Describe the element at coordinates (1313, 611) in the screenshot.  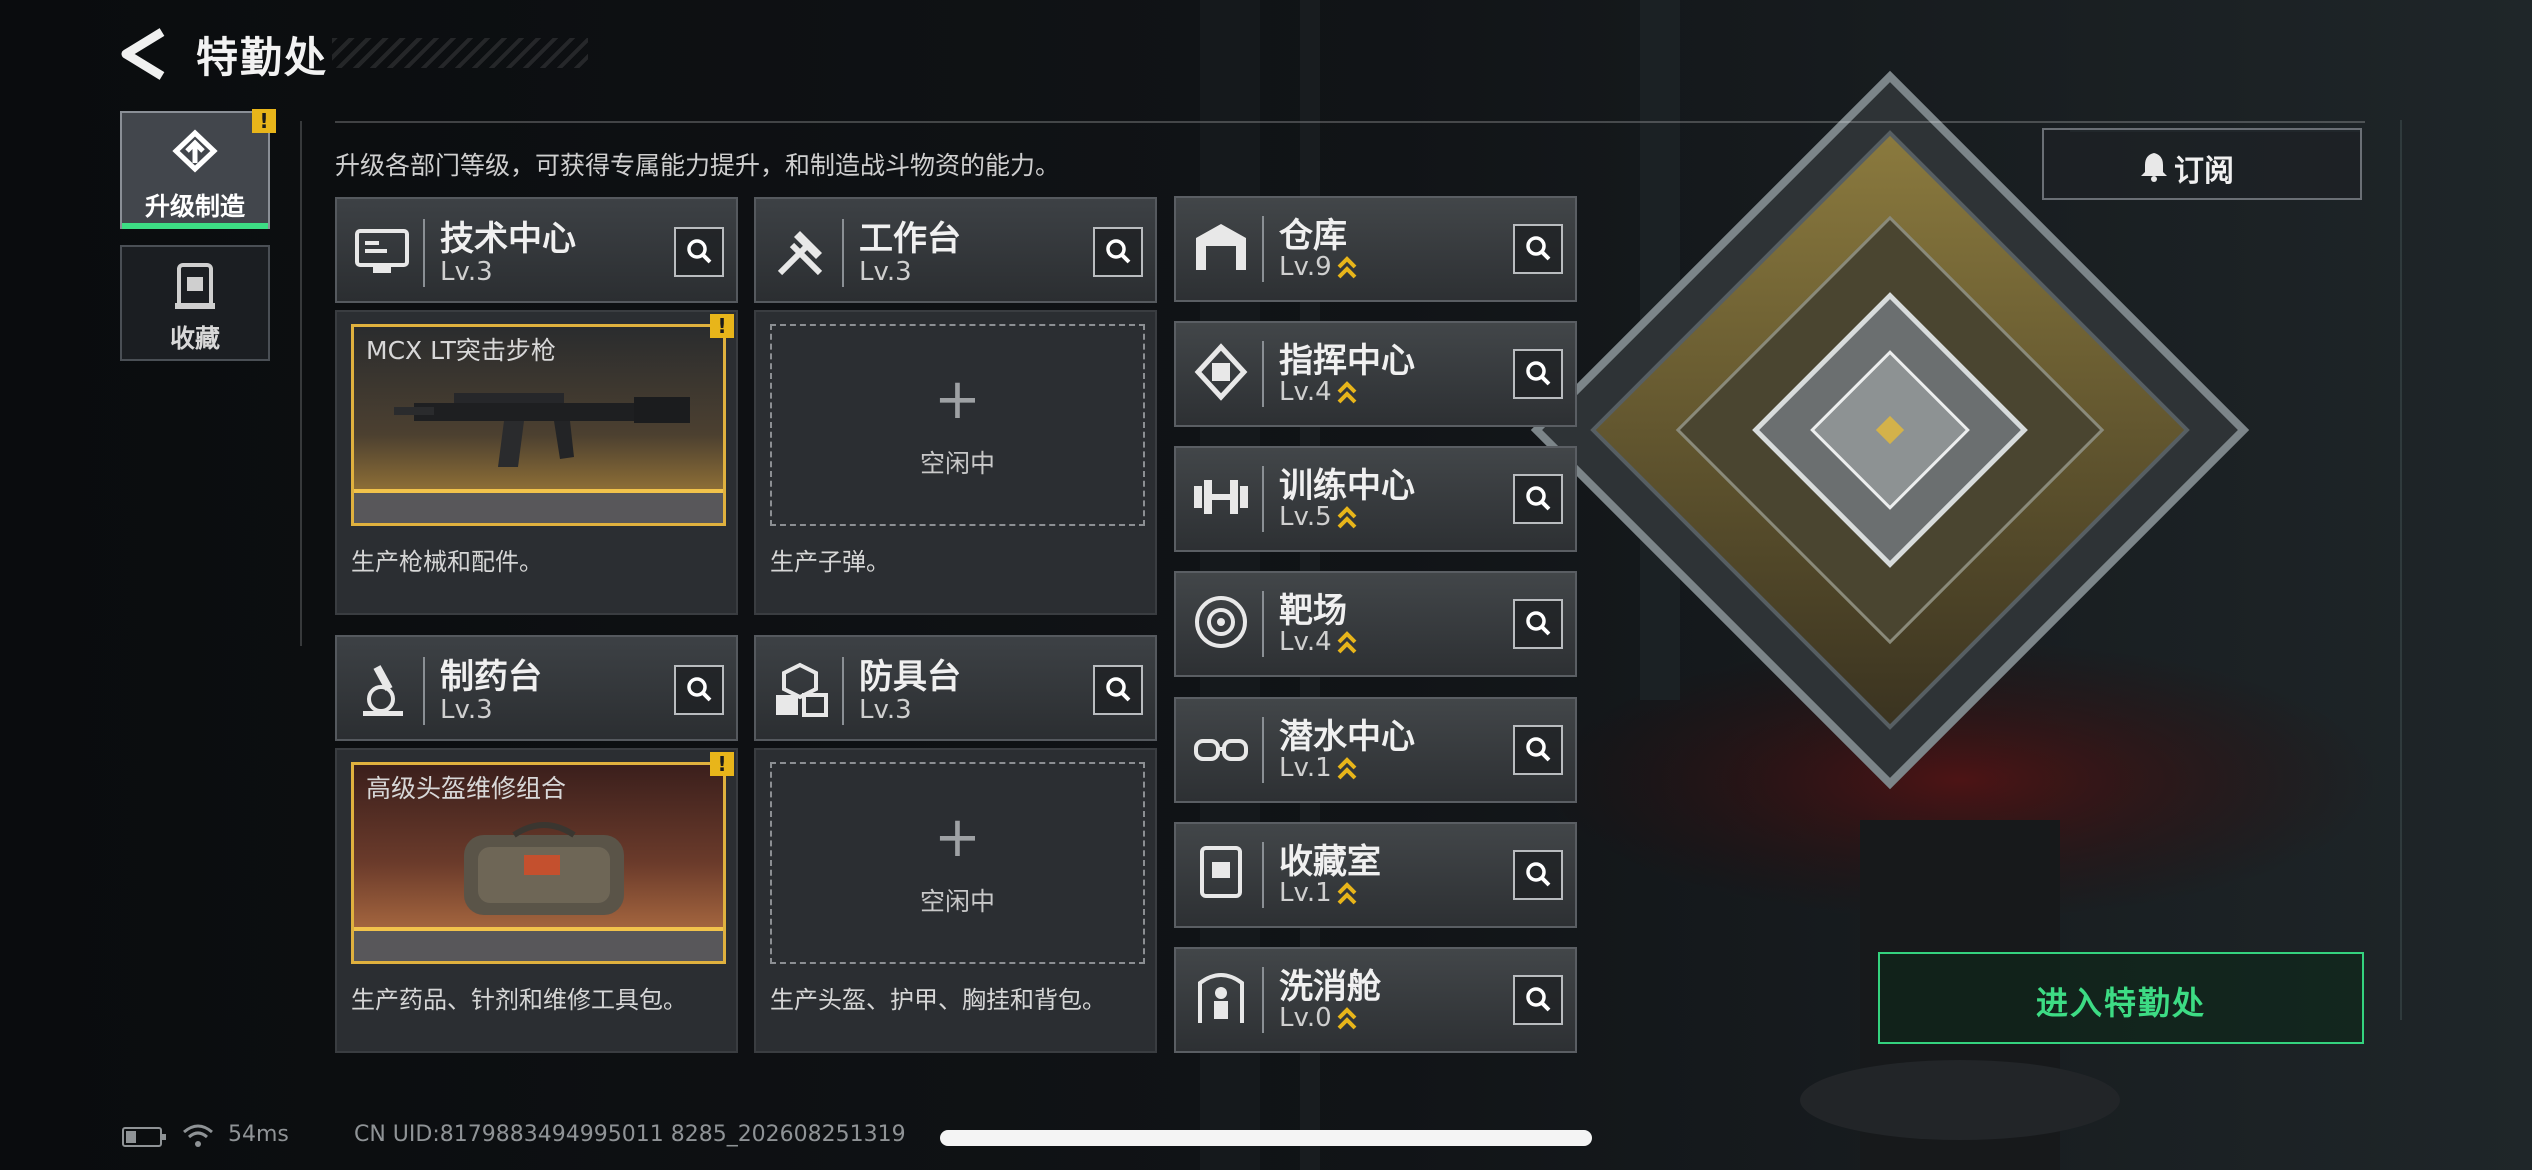
I see `department-name: 靶场` at that location.